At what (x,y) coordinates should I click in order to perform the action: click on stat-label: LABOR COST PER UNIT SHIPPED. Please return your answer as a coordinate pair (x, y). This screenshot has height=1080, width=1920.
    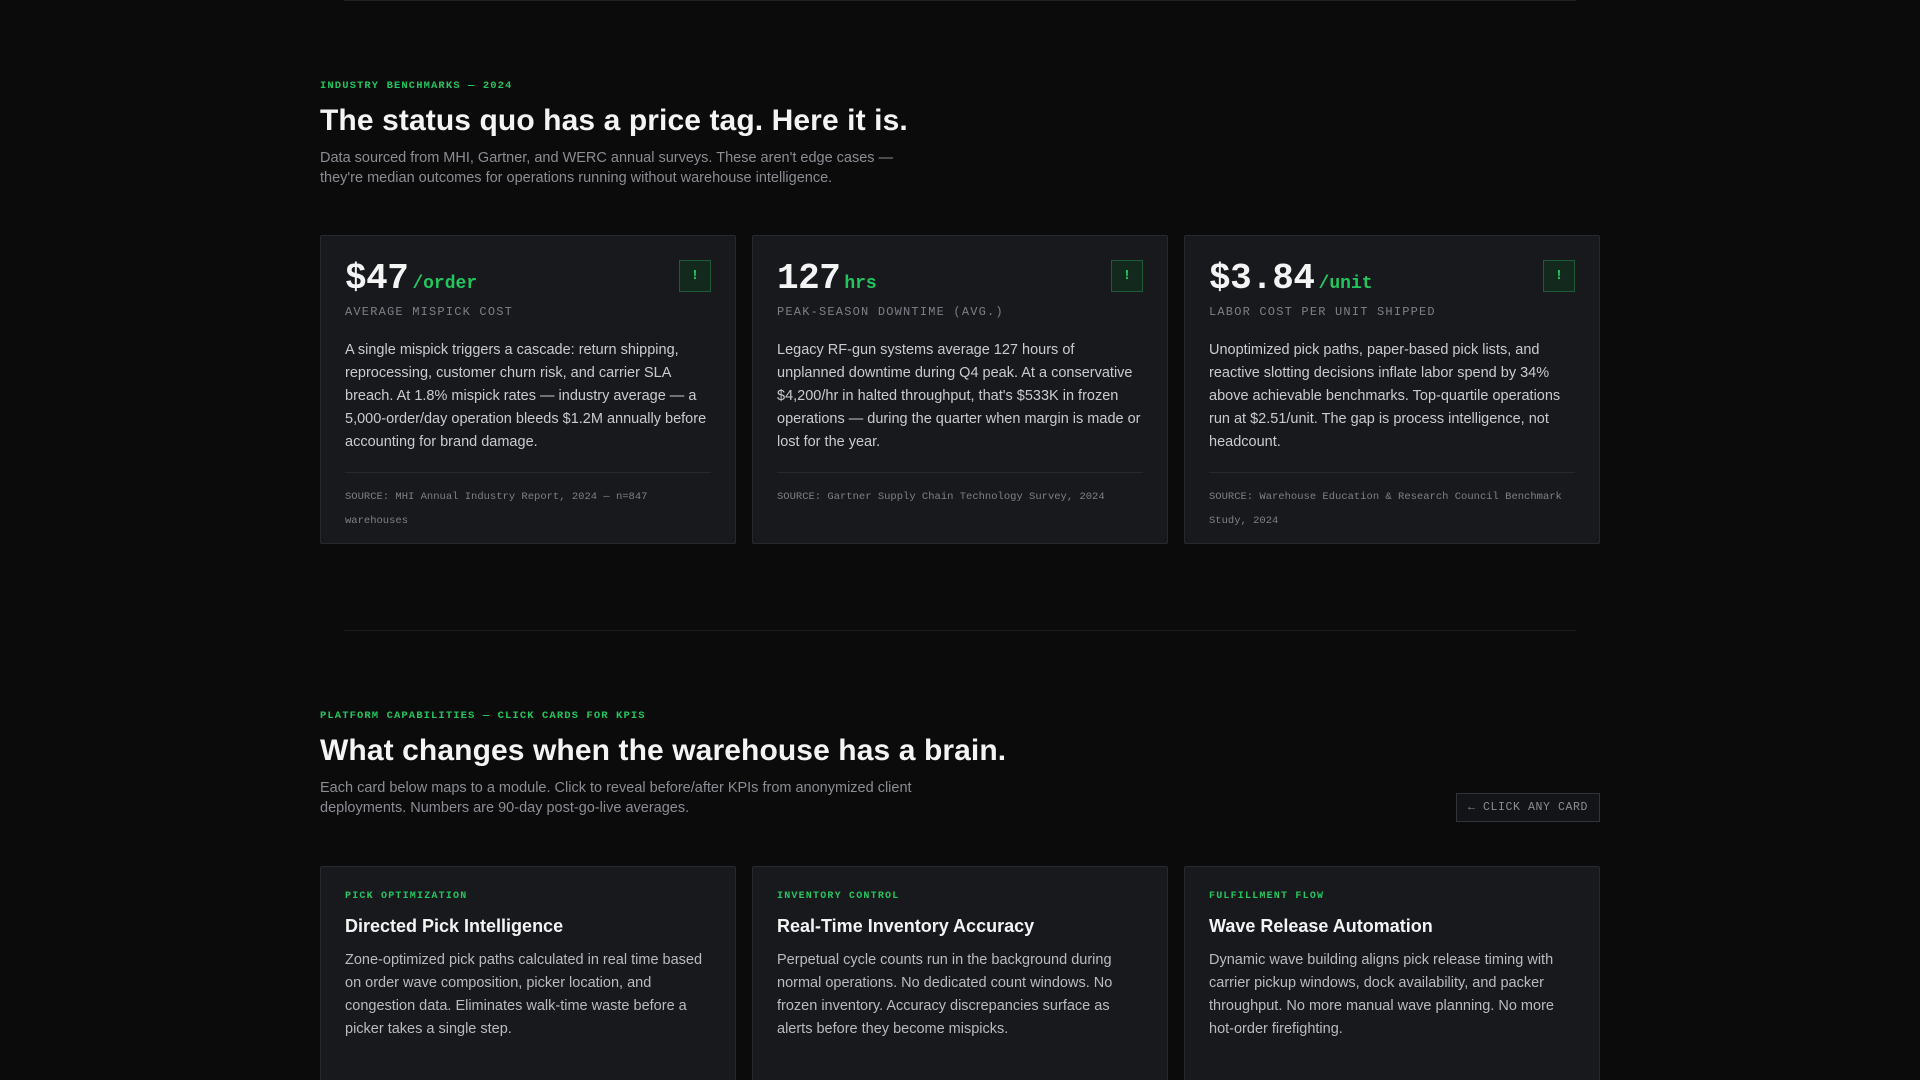
    Looking at the image, I should click on (1322, 312).